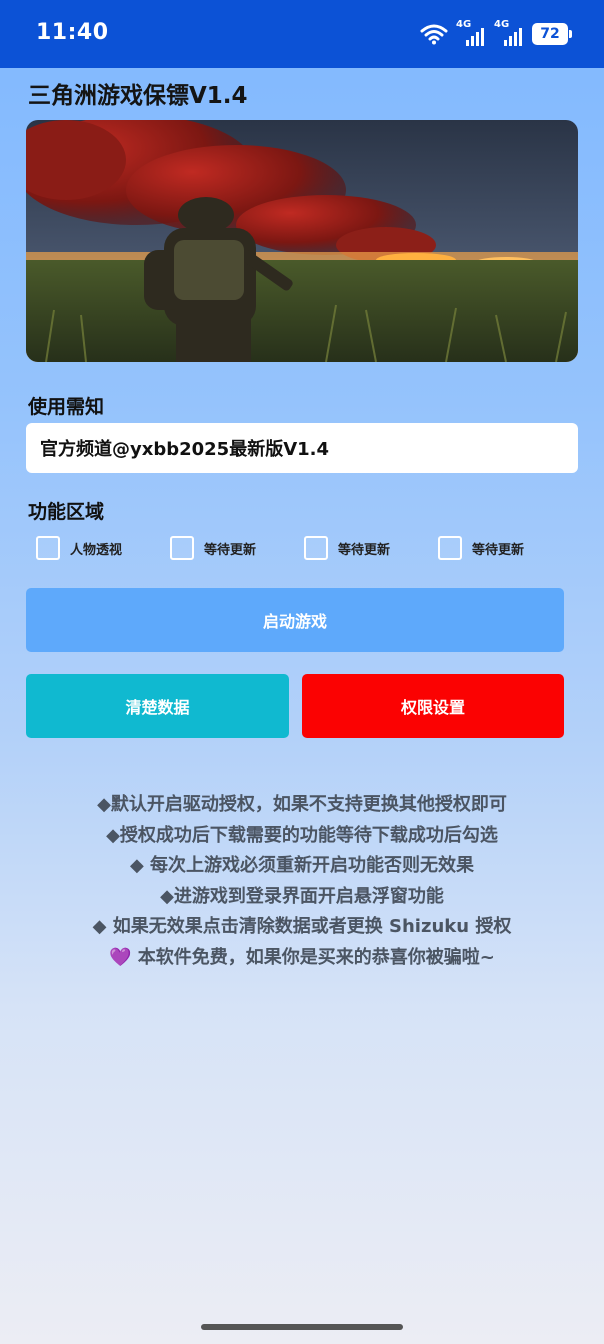  I want to click on feature-options: 人物透视 等待更新 等待更新 等待更新, so click(306, 549).